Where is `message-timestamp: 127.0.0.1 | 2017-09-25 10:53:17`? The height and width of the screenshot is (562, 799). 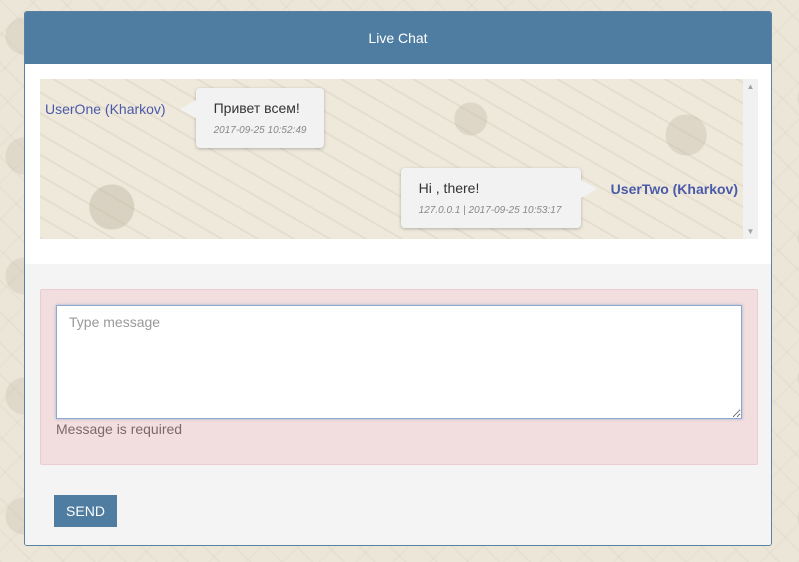
message-timestamp: 127.0.0.1 | 2017-09-25 10:53:17 is located at coordinates (490, 210).